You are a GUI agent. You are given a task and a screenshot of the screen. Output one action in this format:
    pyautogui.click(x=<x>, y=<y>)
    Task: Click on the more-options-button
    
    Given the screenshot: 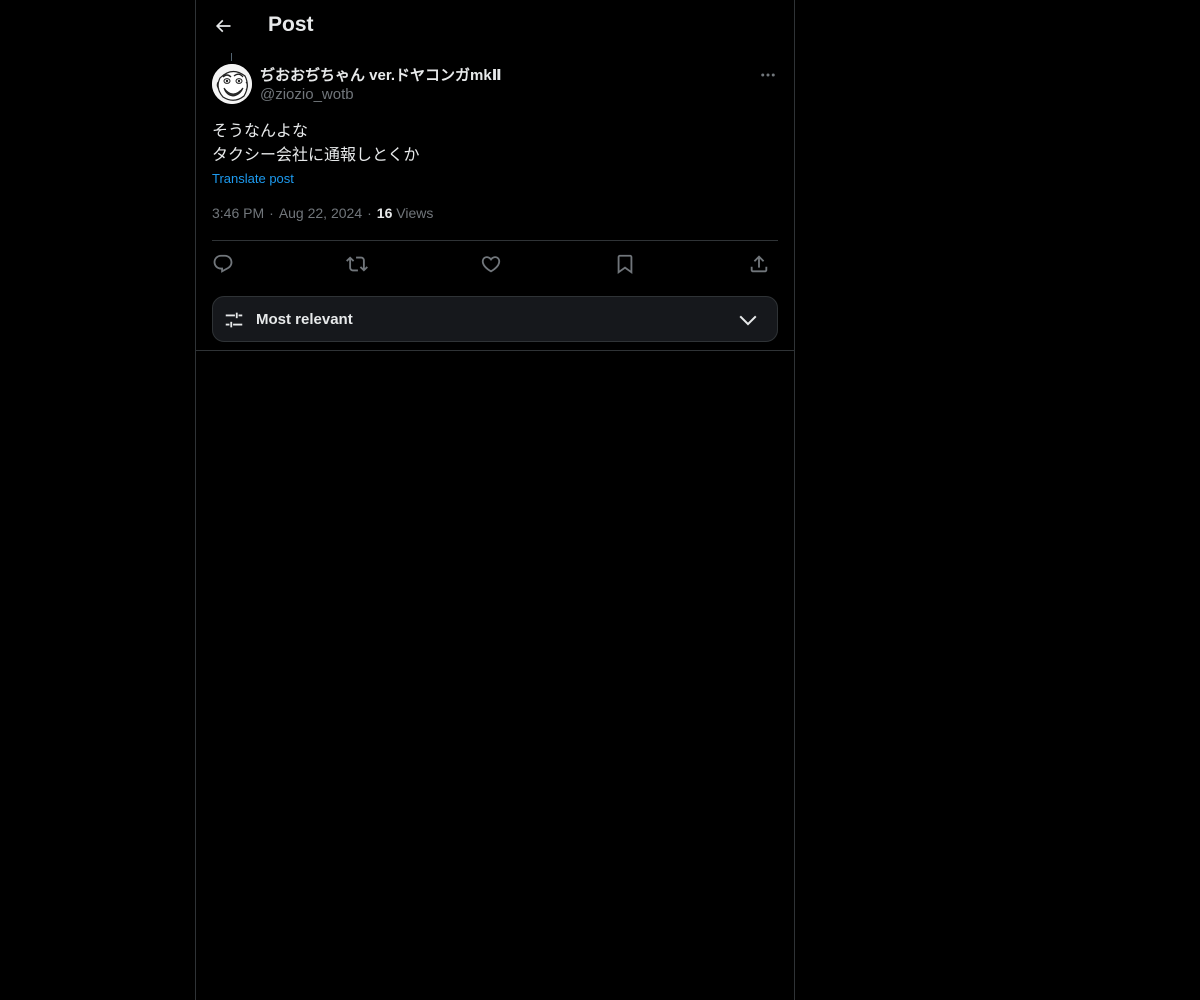 What is the action you would take?
    pyautogui.click(x=768, y=75)
    